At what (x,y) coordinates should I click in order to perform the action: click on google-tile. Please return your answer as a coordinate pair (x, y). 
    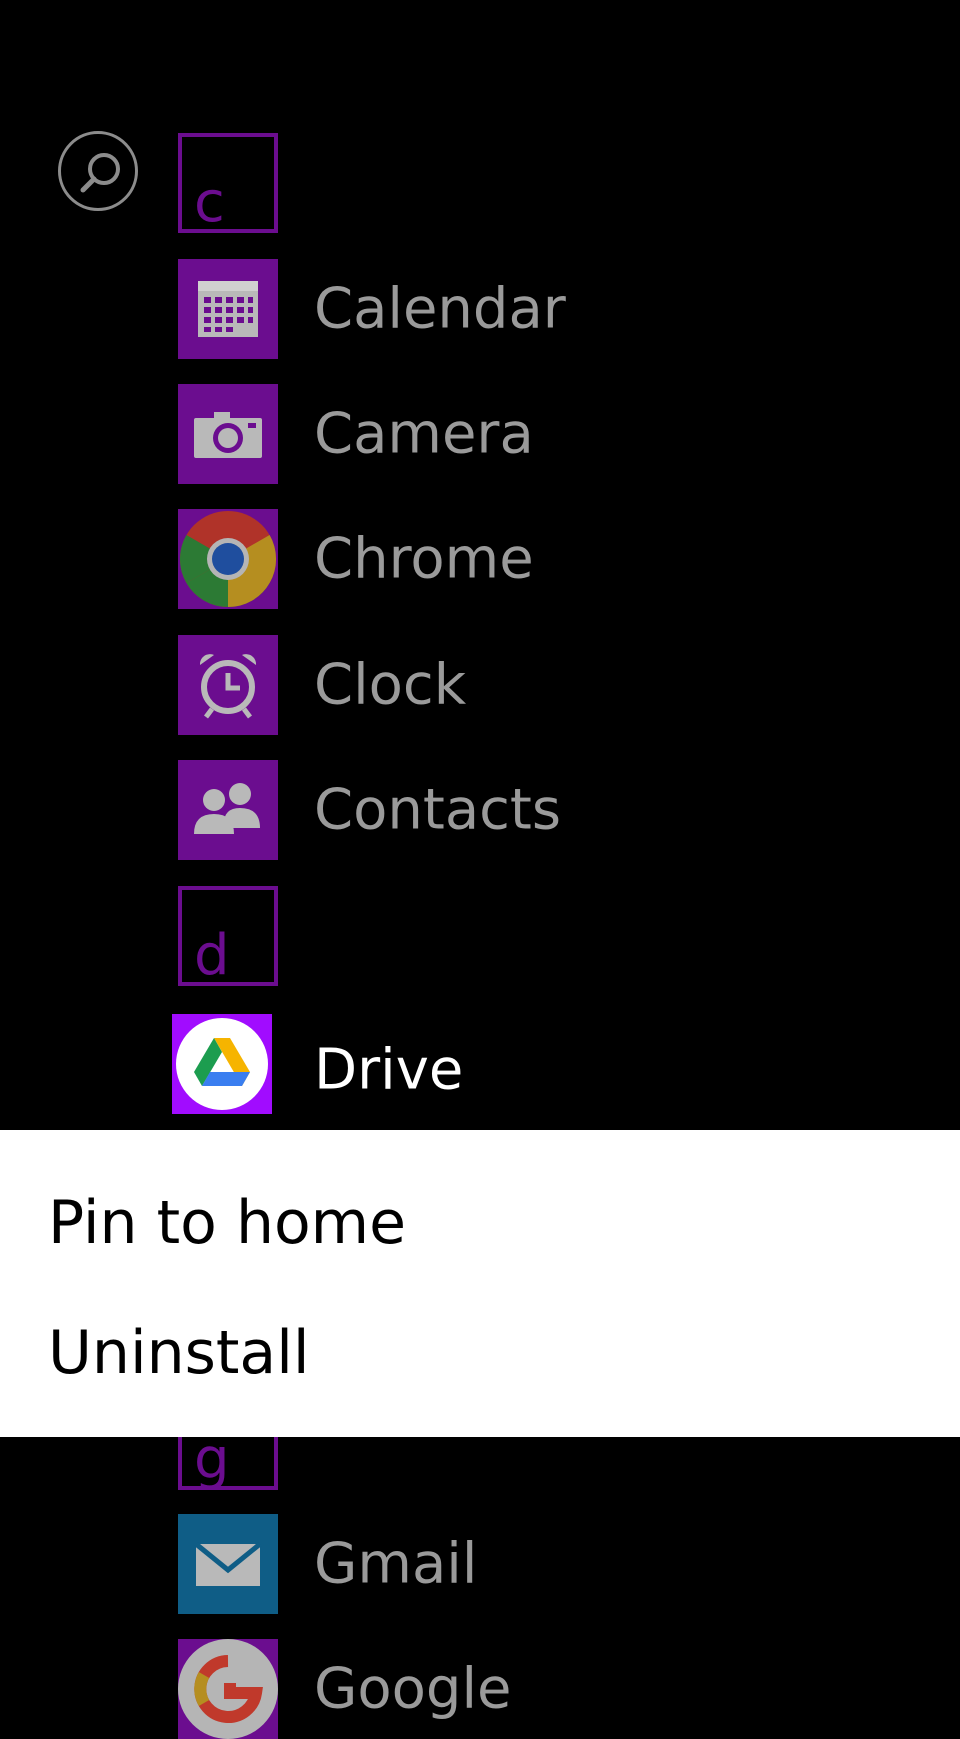
    Looking at the image, I should click on (228, 1689).